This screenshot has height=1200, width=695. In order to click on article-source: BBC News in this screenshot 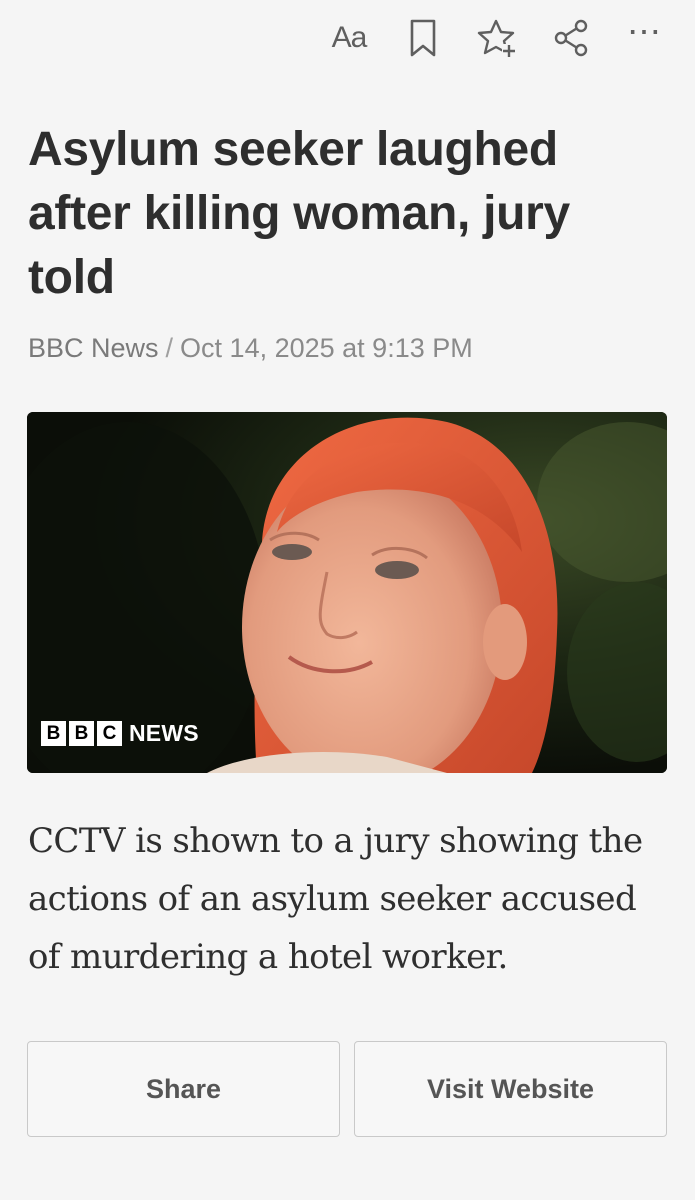, I will do `click(93, 348)`.